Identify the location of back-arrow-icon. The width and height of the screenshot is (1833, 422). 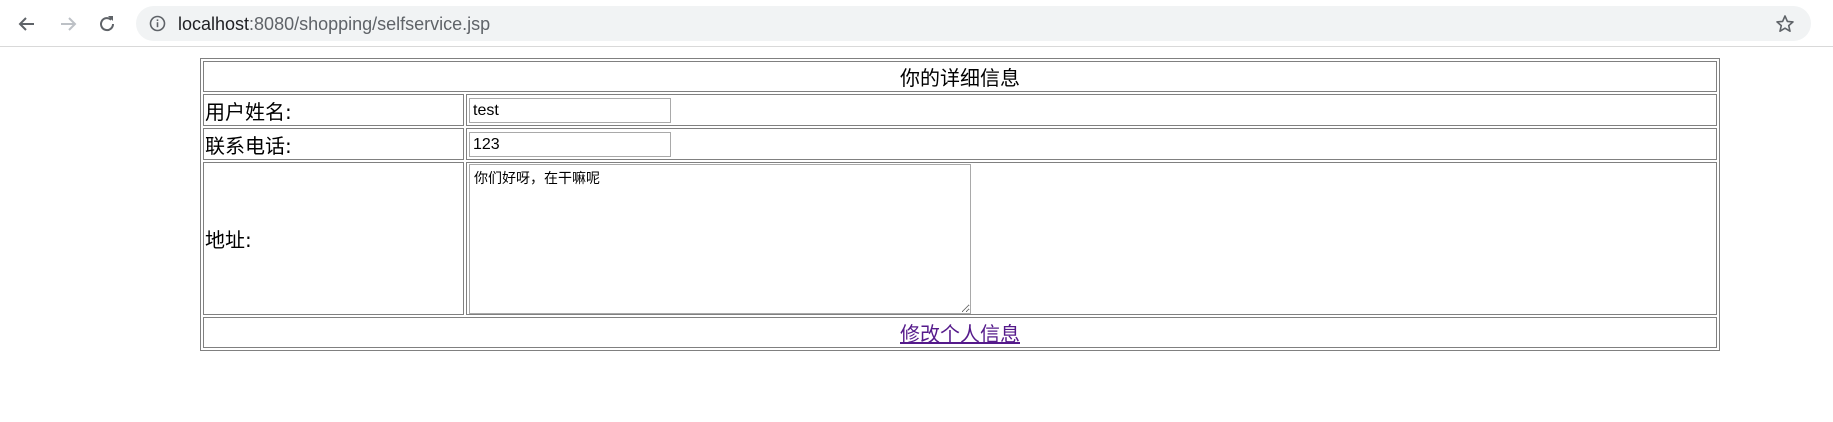
(26, 24).